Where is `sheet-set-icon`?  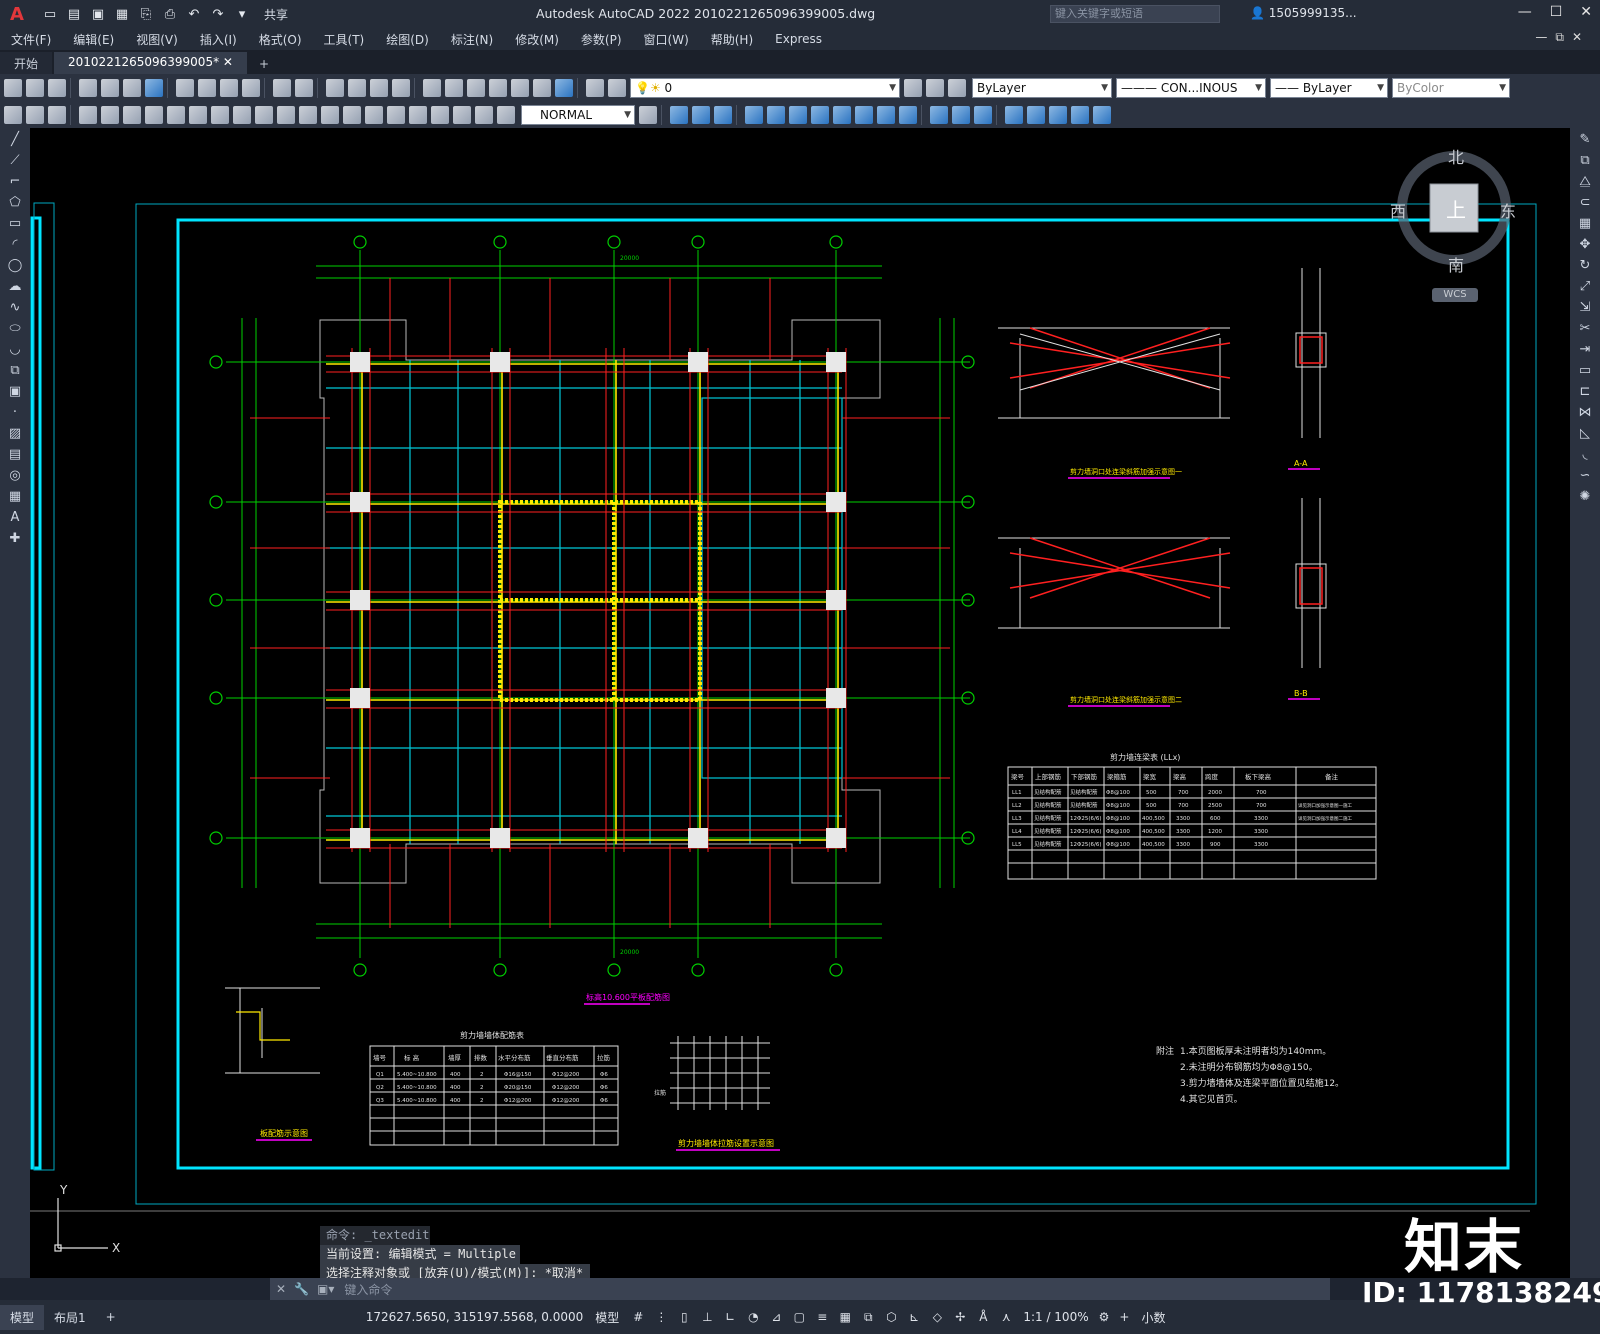
sheet-set-icon is located at coordinates (498, 87).